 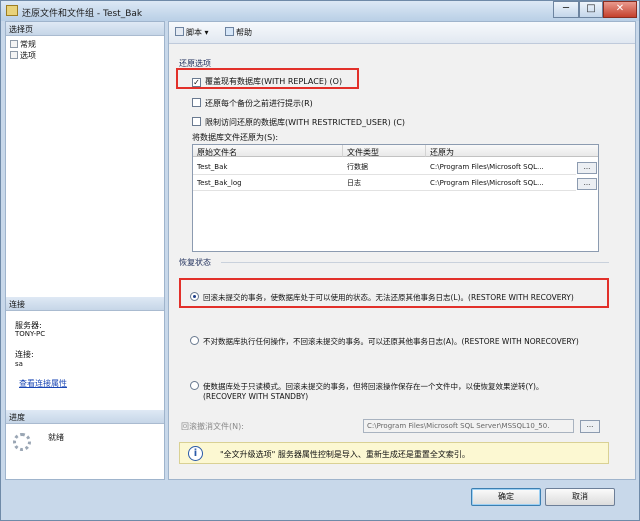 I want to click on prompt-before-restore-checkbox: 还原每个备份之前进行提示(R), so click(x=252, y=103).